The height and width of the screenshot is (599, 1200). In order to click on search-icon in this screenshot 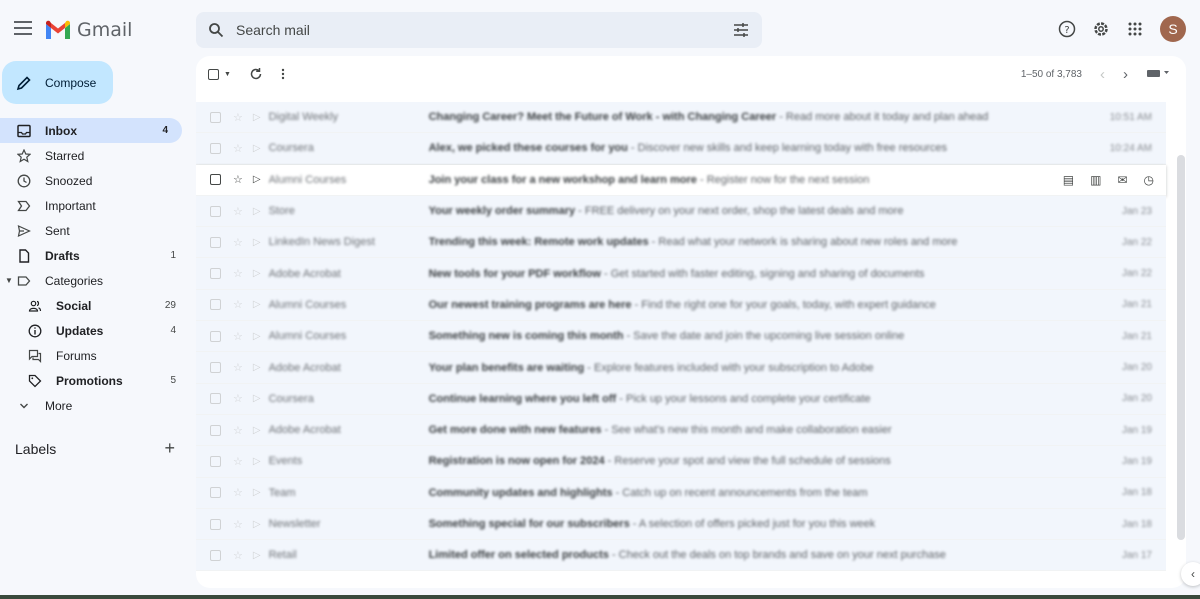, I will do `click(216, 30)`.